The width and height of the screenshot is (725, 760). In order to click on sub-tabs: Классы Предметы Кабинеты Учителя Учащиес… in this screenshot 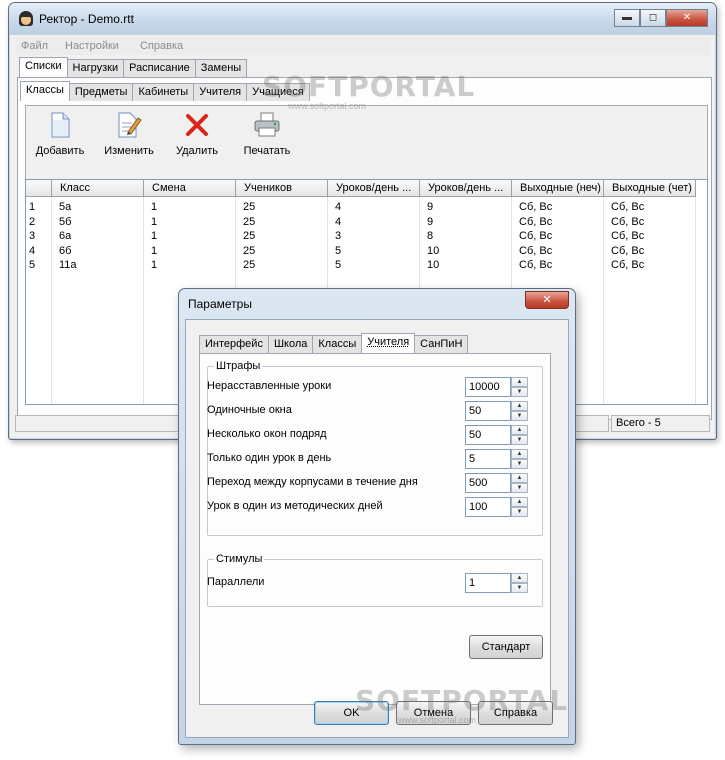, I will do `click(165, 91)`.